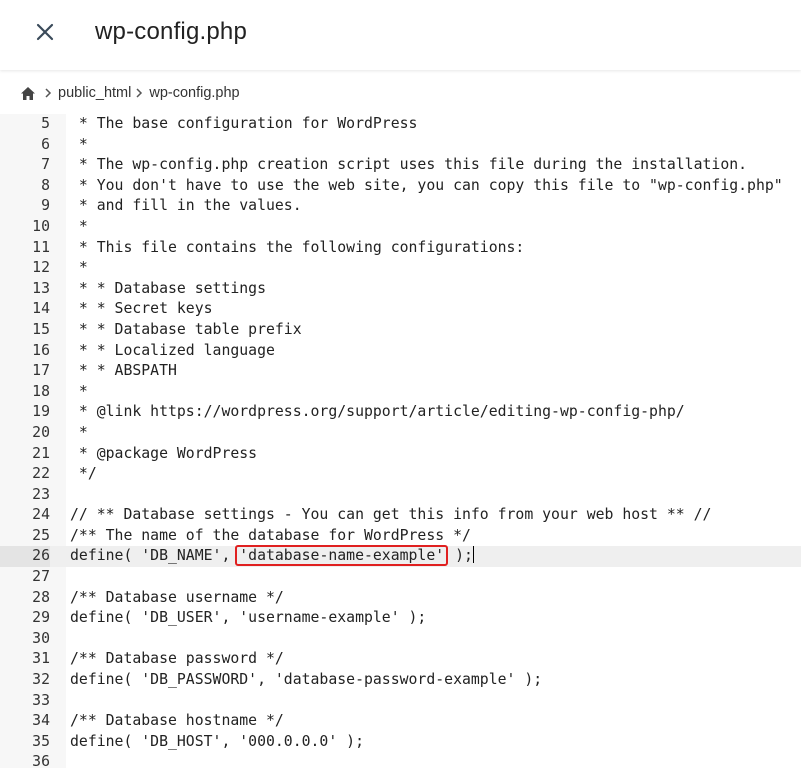 Image resolution: width=801 pixels, height=768 pixels. Describe the element at coordinates (41, 680) in the screenshot. I see `line-number: 32` at that location.